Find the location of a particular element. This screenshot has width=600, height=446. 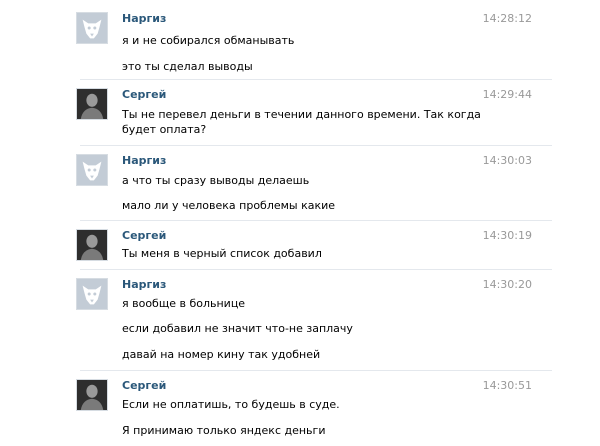

message-text: Если не оплатишь, то будешь в суде. is located at coordinates (231, 404).